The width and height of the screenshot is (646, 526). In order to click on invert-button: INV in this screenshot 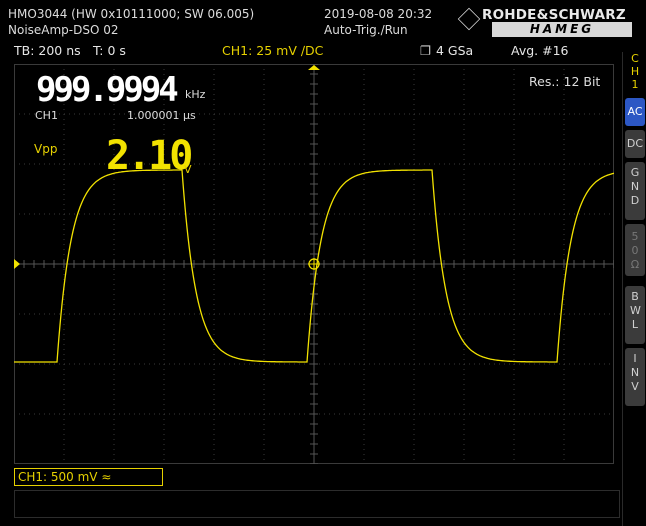, I will do `click(635, 377)`.